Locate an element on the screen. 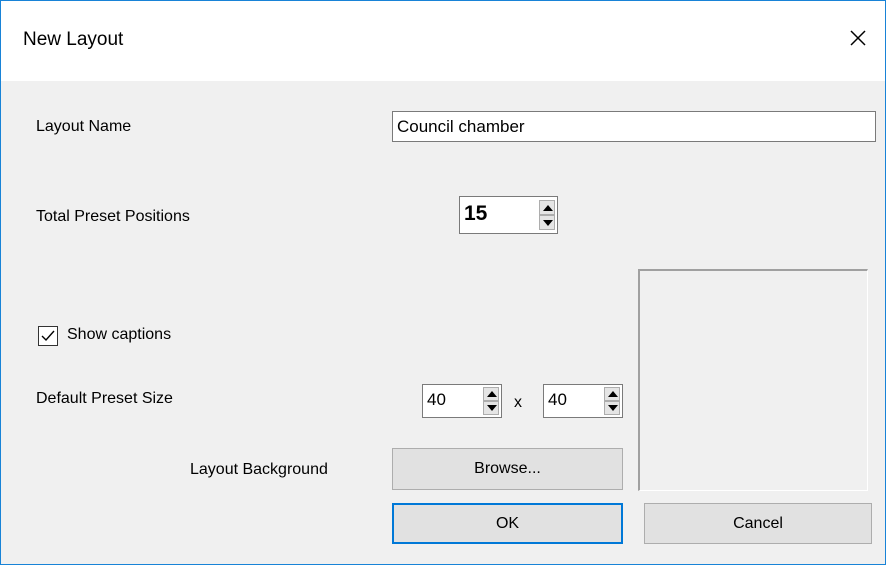 This screenshot has width=886, height=565. height-spin-up-button is located at coordinates (612, 394).